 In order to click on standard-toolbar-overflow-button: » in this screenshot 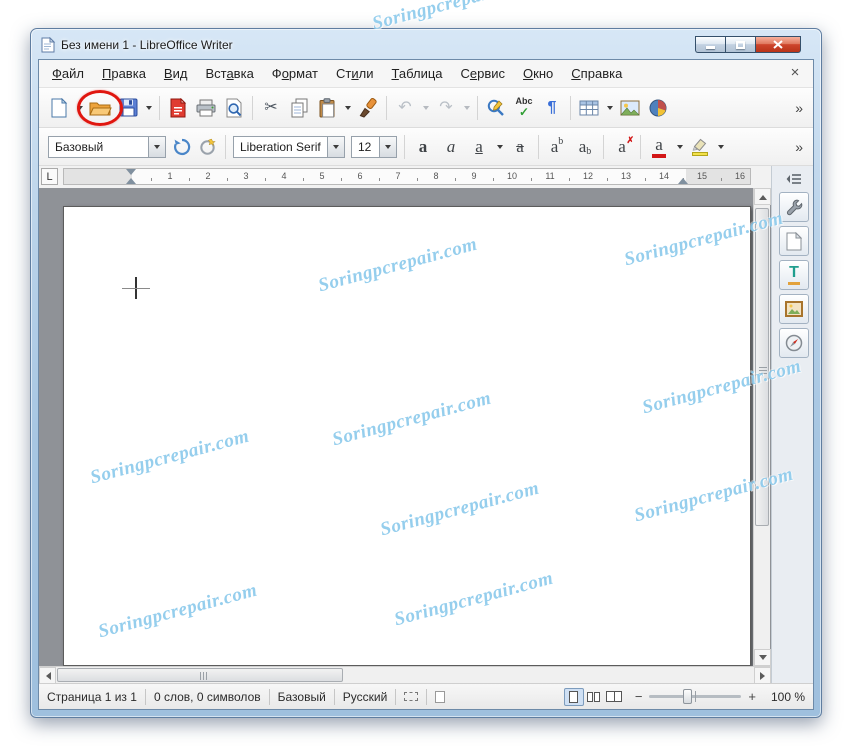, I will do `click(799, 108)`.